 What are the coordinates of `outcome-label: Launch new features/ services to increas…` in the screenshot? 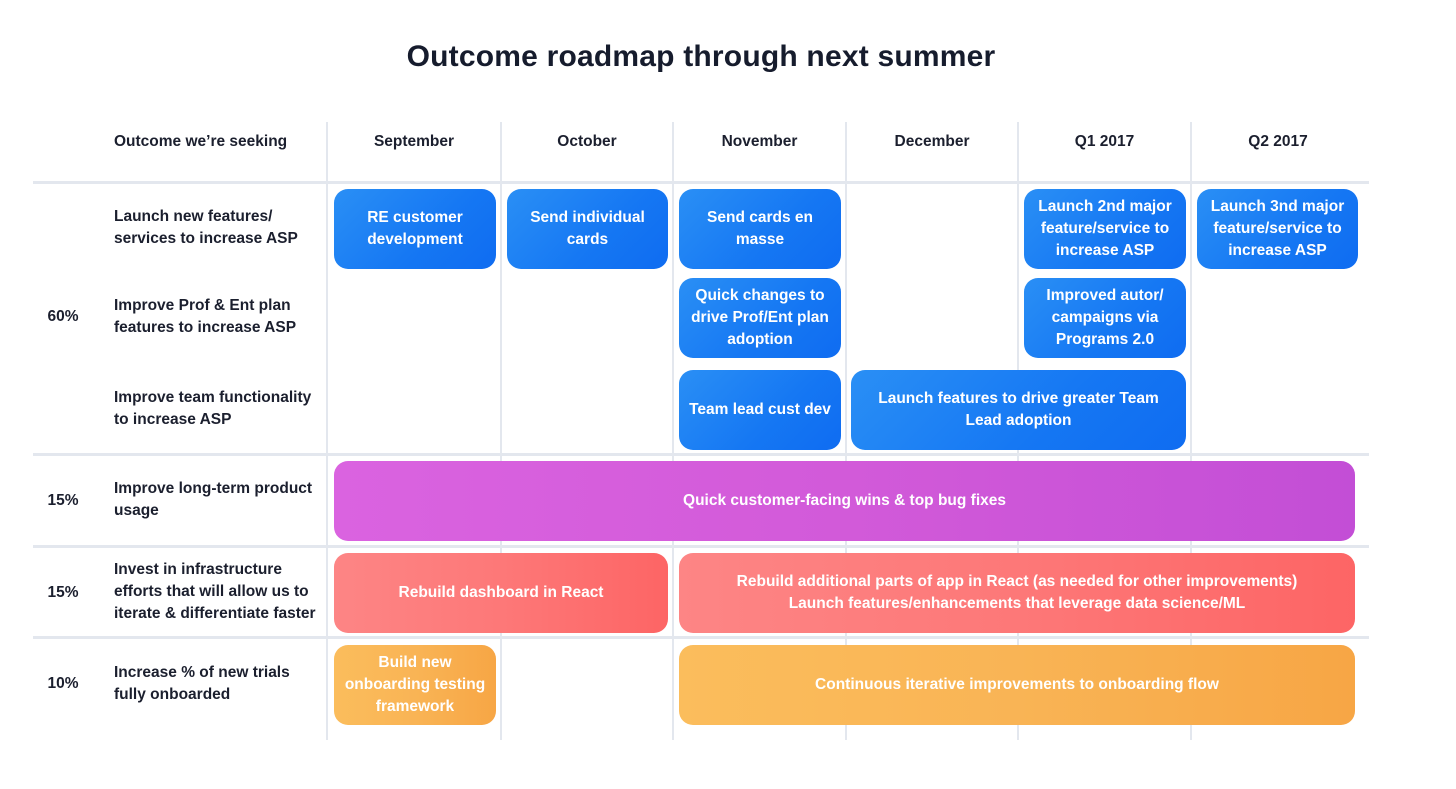 It's located at (206, 227).